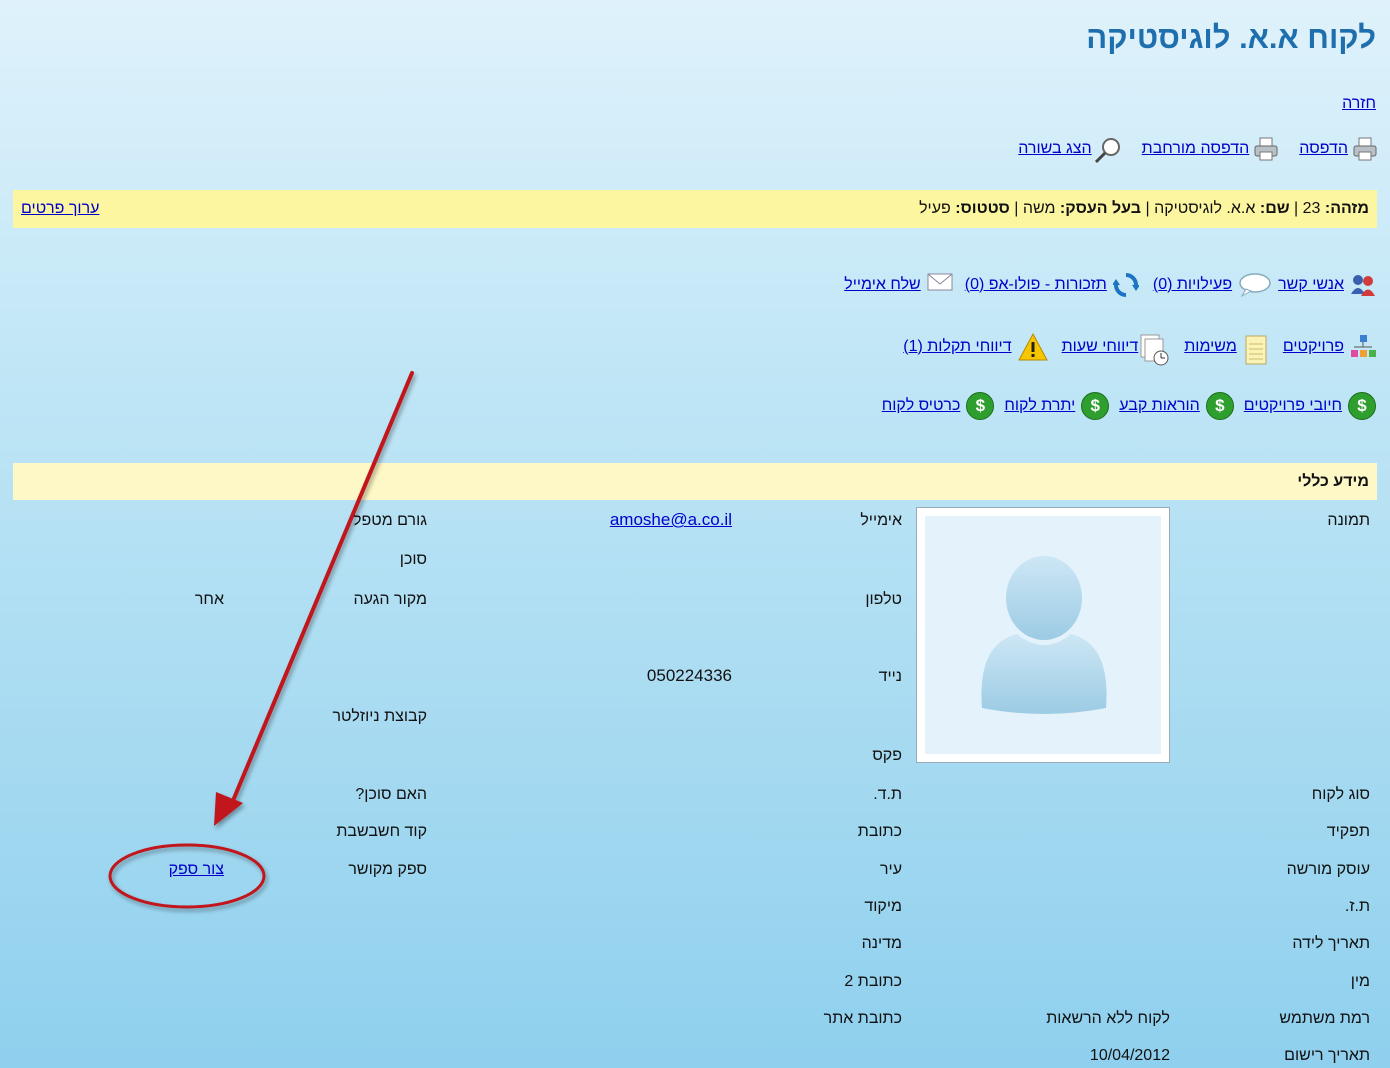 The height and width of the screenshot is (1068, 1390). I want to click on registration-date-value: 10/04/2012, so click(1129, 1055).